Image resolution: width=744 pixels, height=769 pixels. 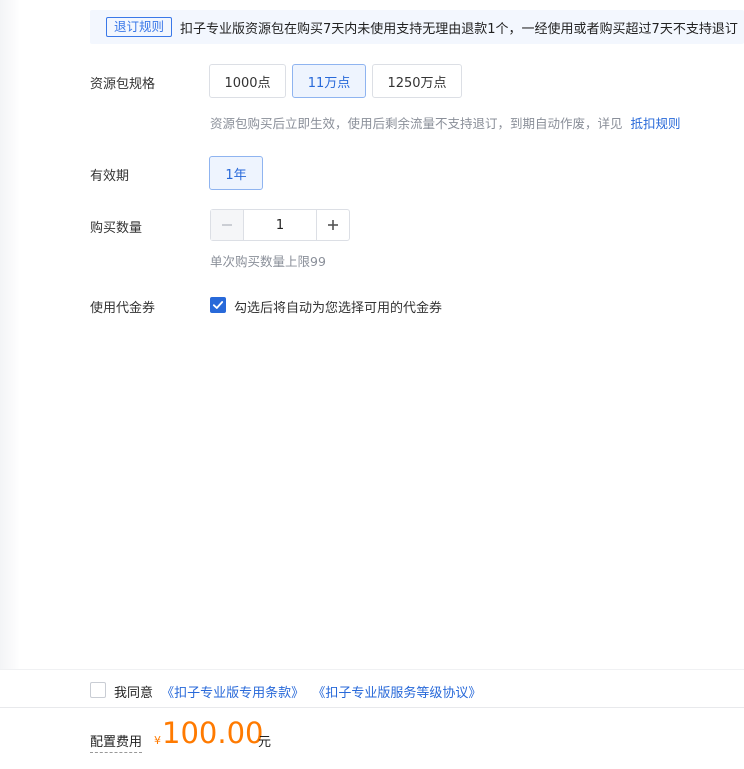 I want to click on spec-option-1000: 1000点, so click(x=247, y=81).